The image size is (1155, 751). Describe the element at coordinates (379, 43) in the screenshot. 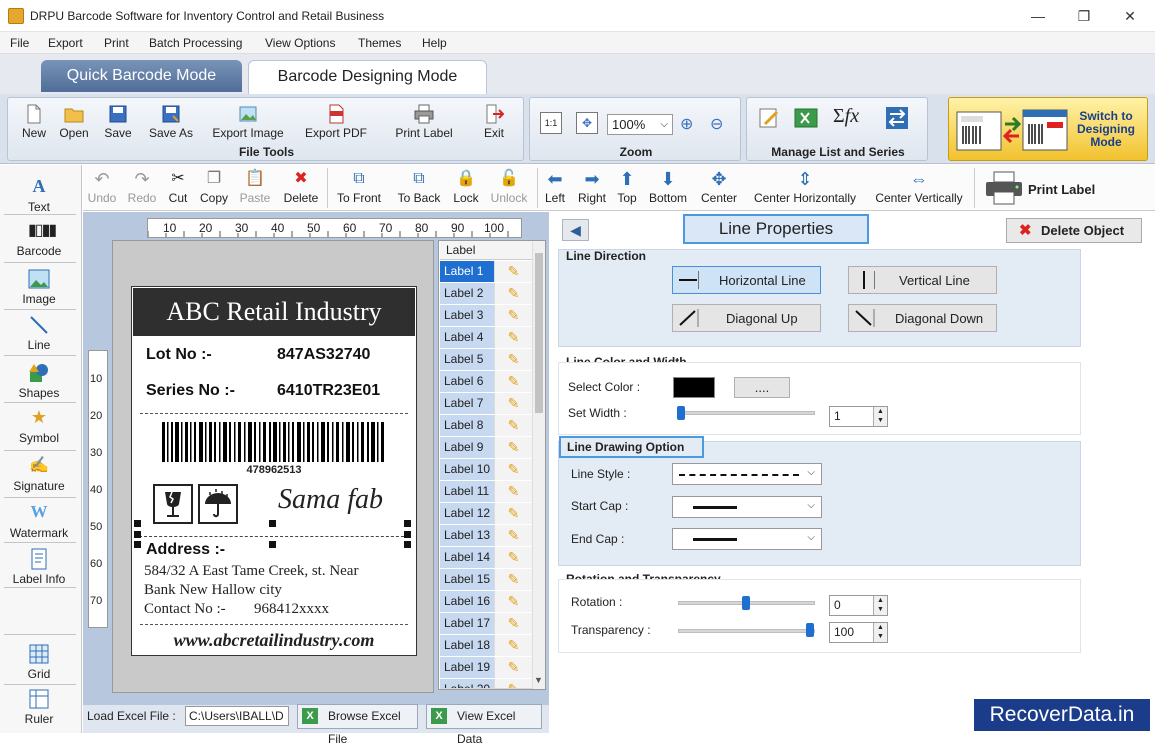

I see `menu-themes: Themes` at that location.